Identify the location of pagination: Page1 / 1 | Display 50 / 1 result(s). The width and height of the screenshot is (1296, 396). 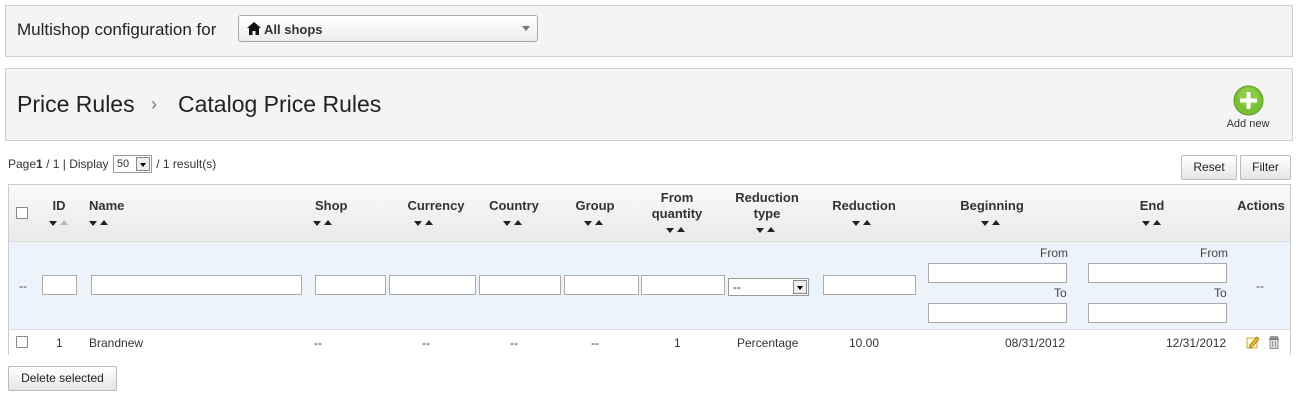
(112, 164).